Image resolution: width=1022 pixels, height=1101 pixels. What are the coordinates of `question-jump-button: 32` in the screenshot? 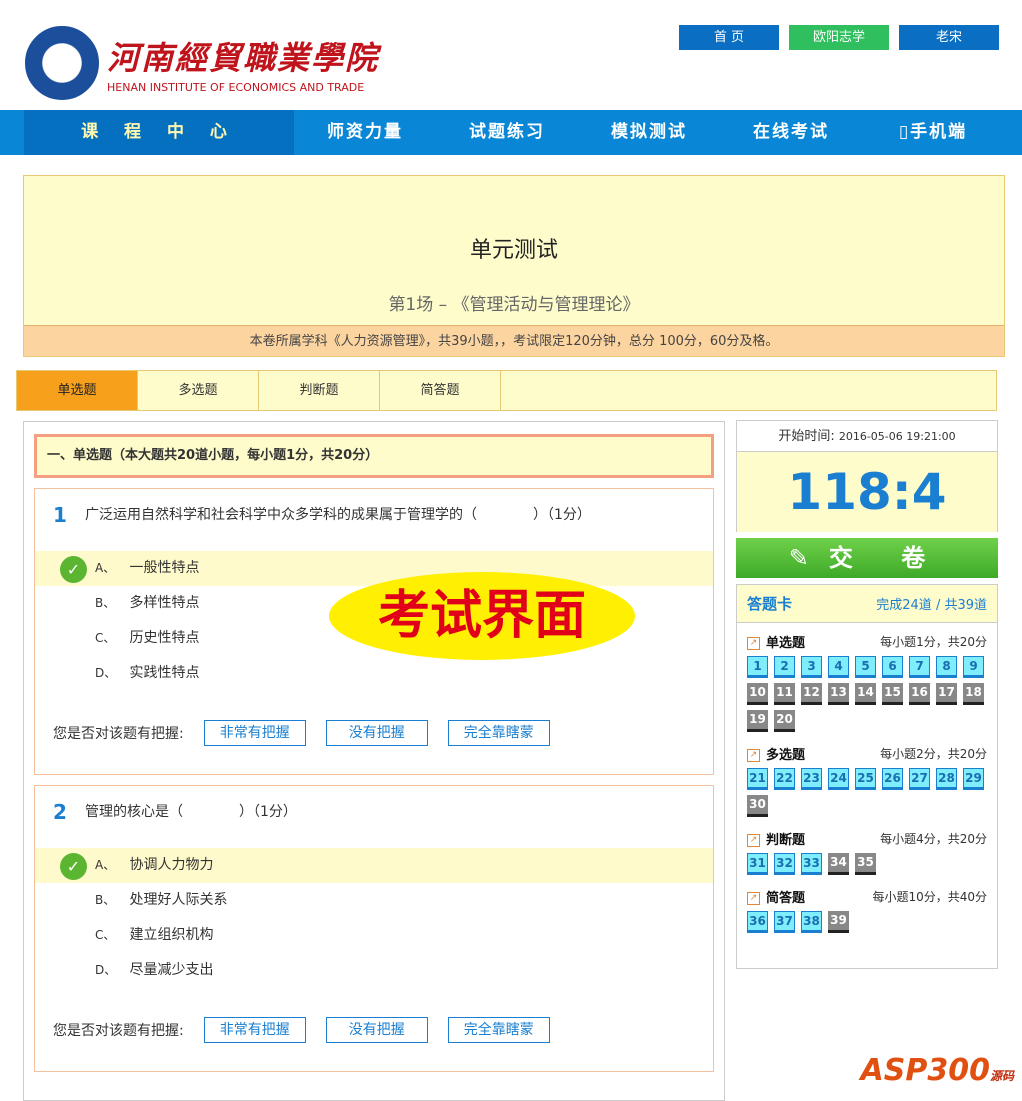 It's located at (784, 864).